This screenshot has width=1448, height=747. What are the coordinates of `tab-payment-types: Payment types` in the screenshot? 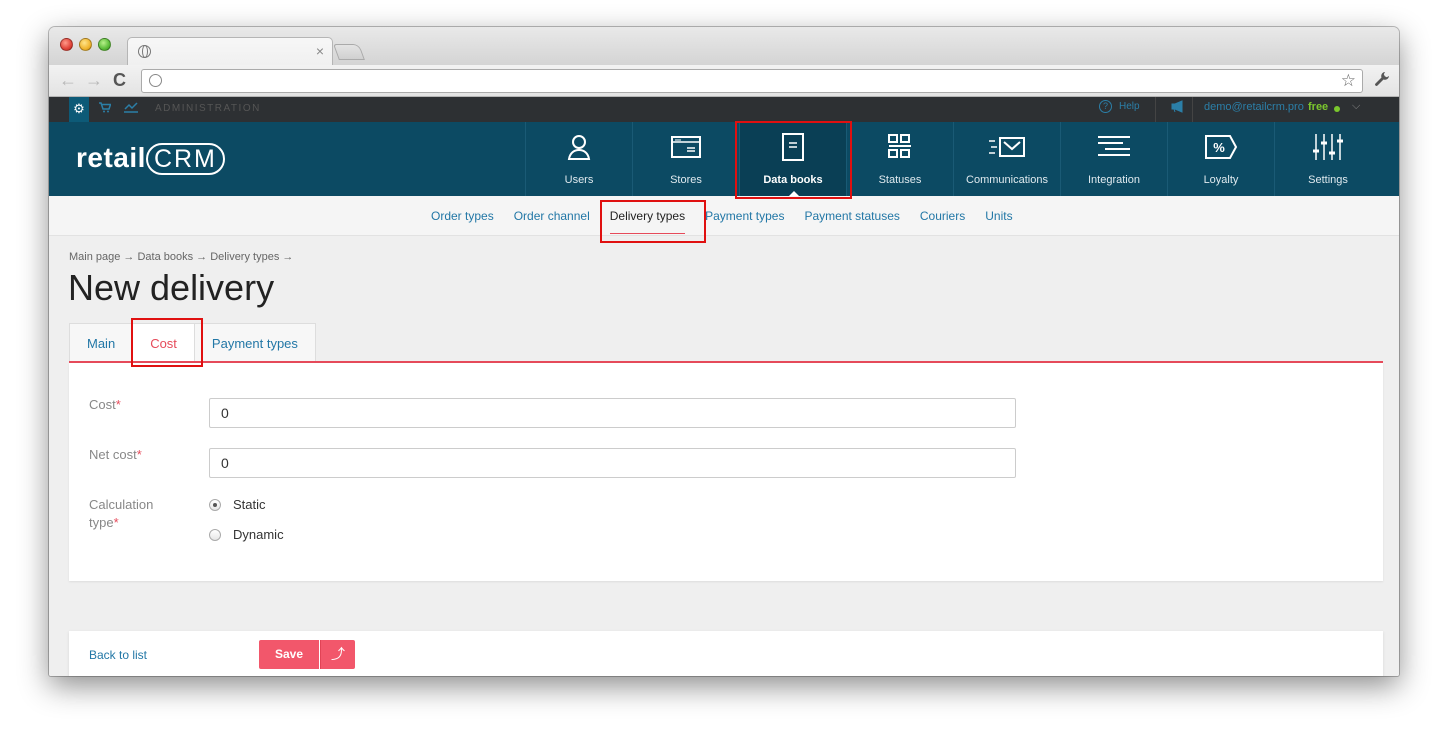 It's located at (254, 342).